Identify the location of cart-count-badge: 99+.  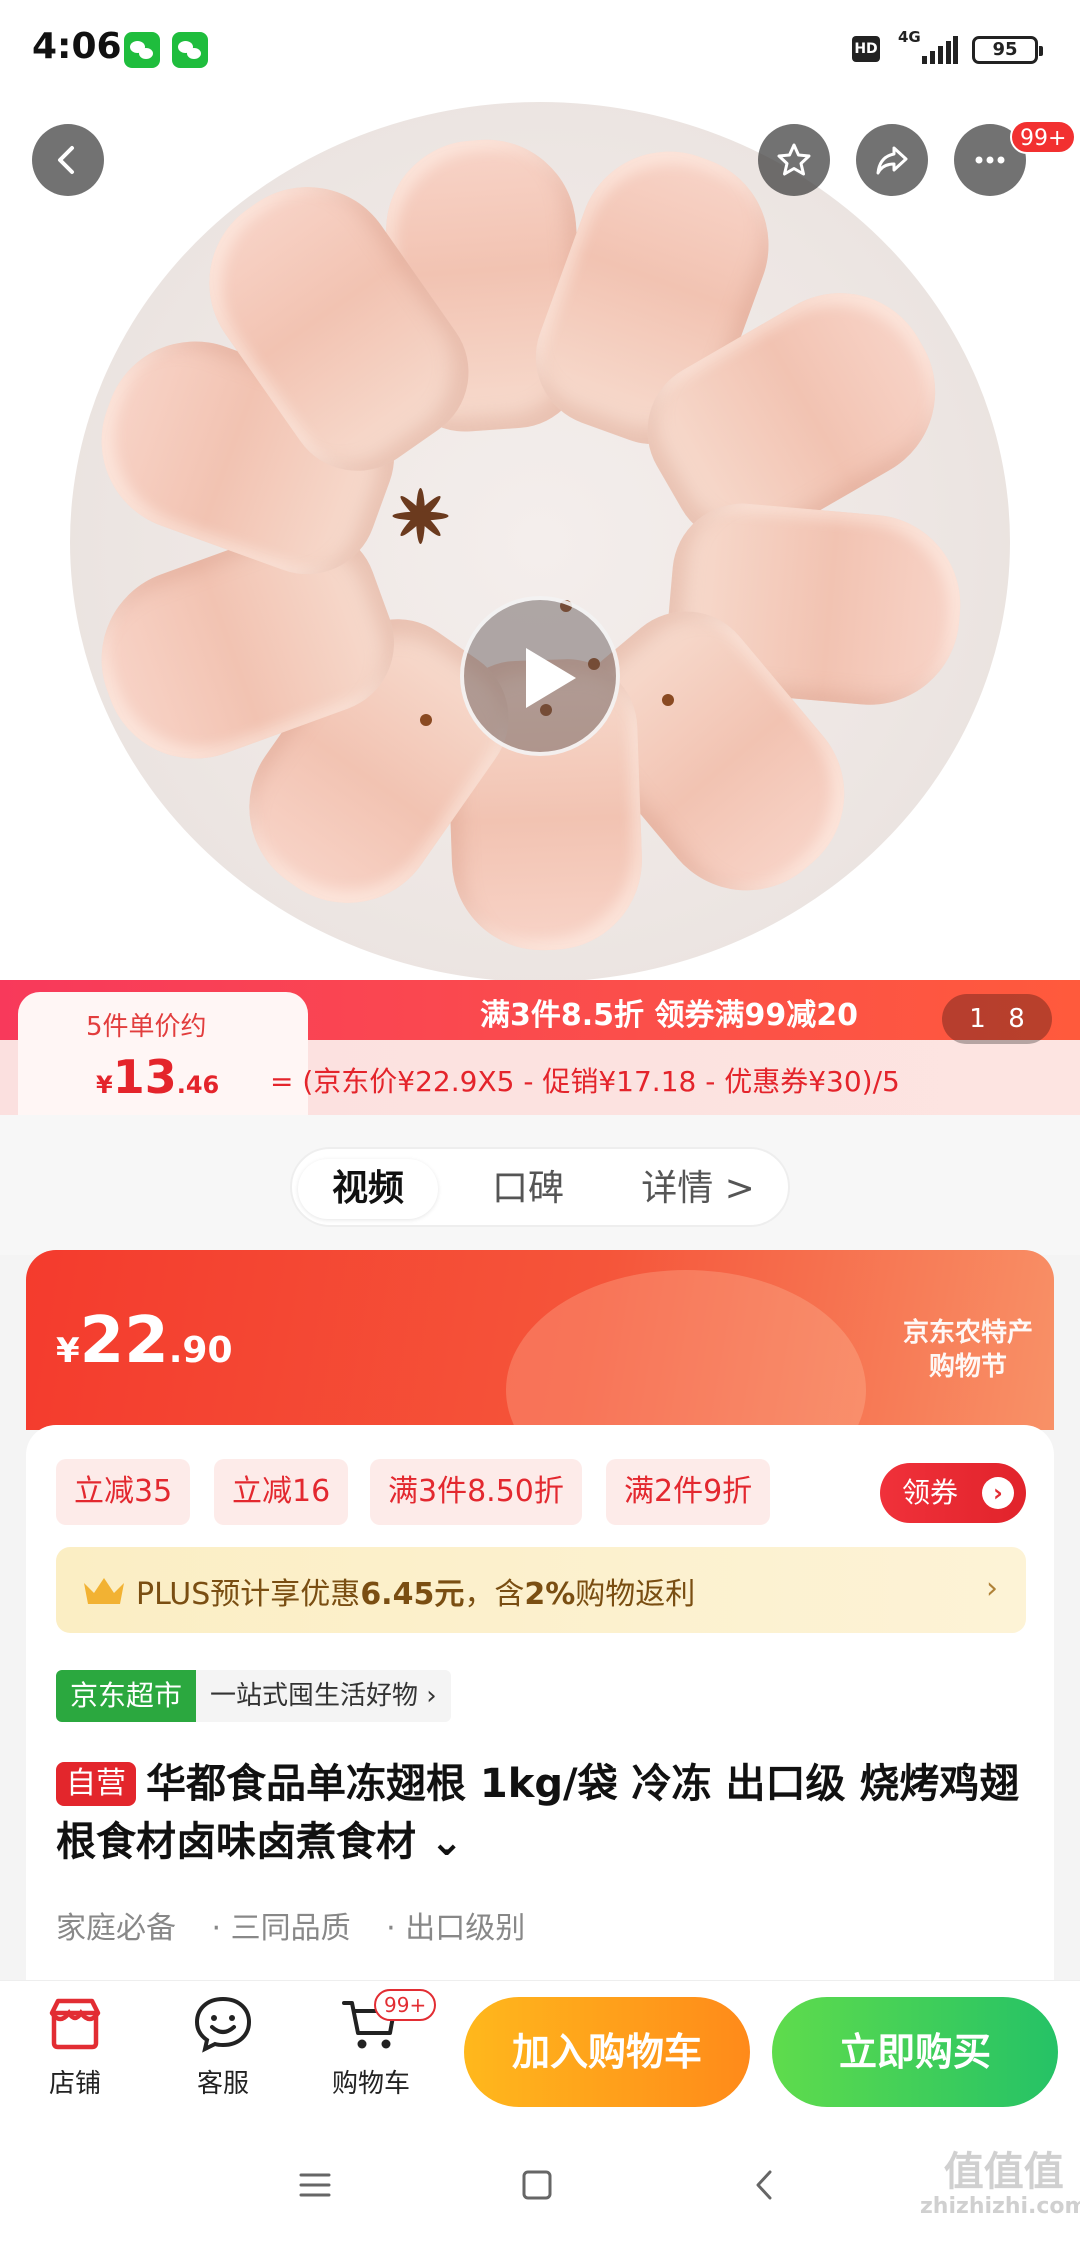
(405, 2005).